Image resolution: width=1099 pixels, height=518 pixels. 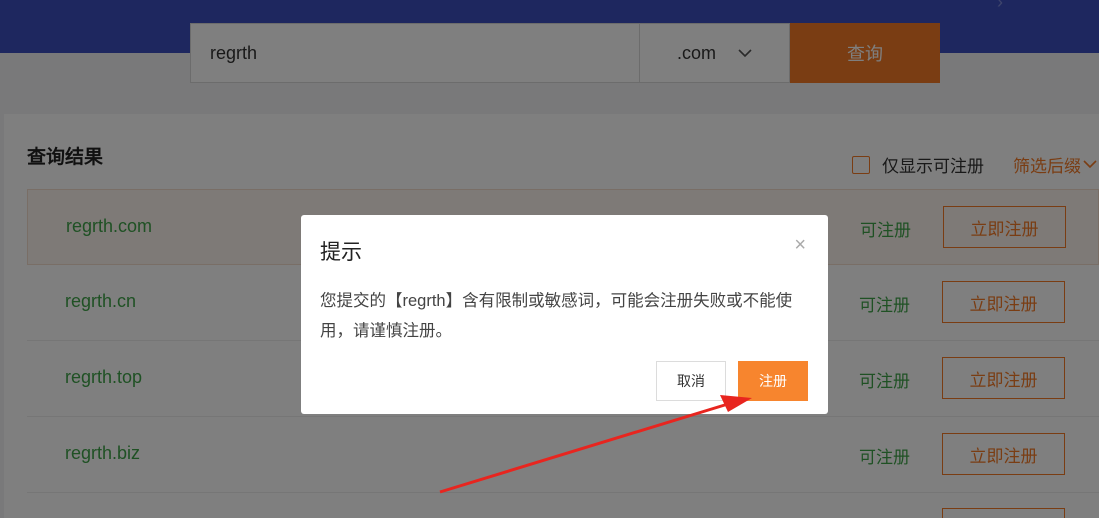 I want to click on close-icon: ×, so click(x=800, y=245).